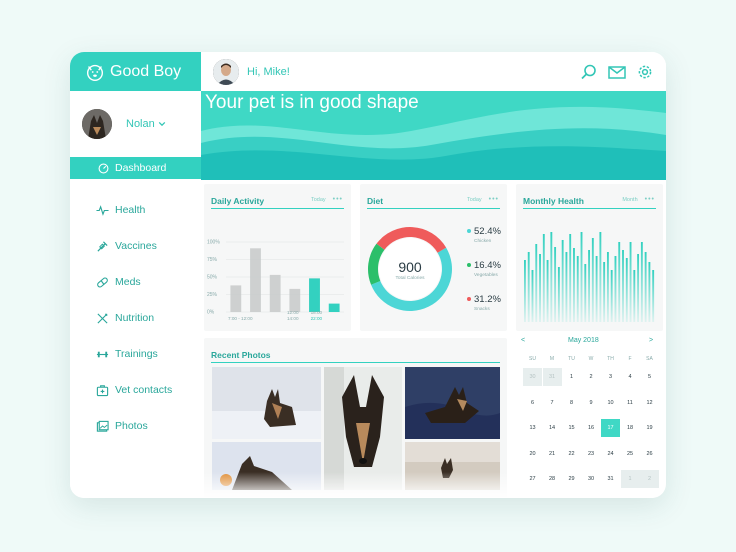 The height and width of the screenshot is (552, 736). Describe the element at coordinates (552, 428) in the screenshot. I see `calendar-day: 14` at that location.